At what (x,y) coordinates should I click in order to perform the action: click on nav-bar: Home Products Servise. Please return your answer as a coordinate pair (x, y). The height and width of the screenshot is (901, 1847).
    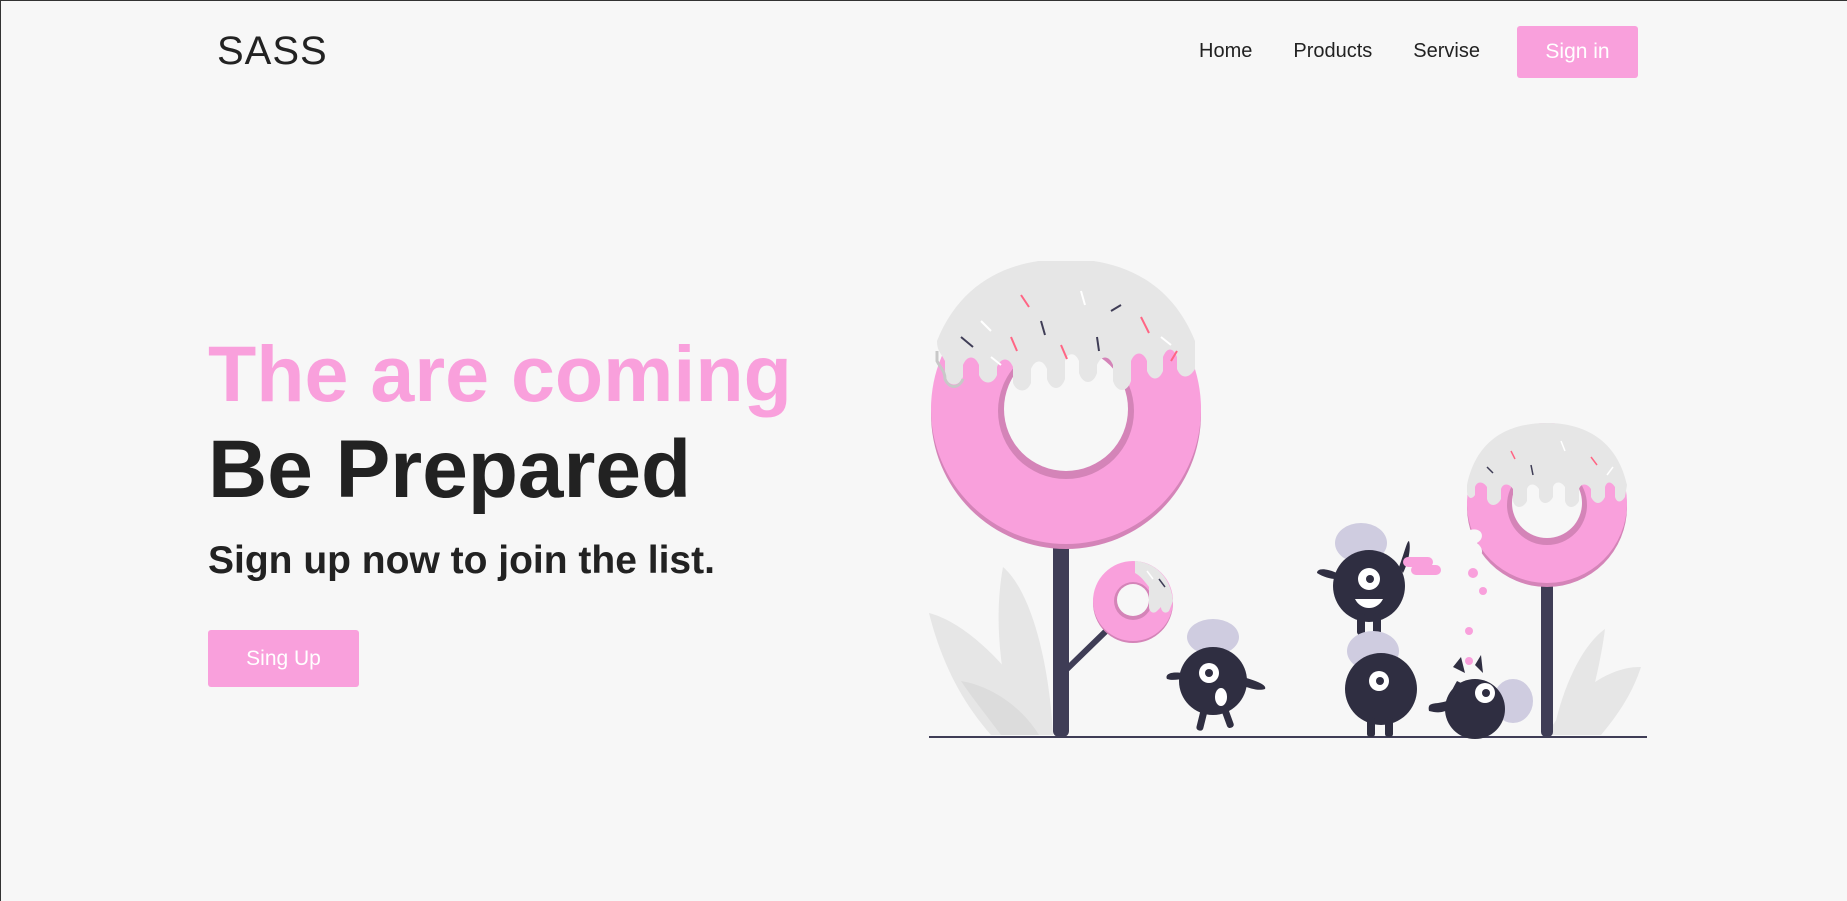
    Looking at the image, I should click on (1351, 51).